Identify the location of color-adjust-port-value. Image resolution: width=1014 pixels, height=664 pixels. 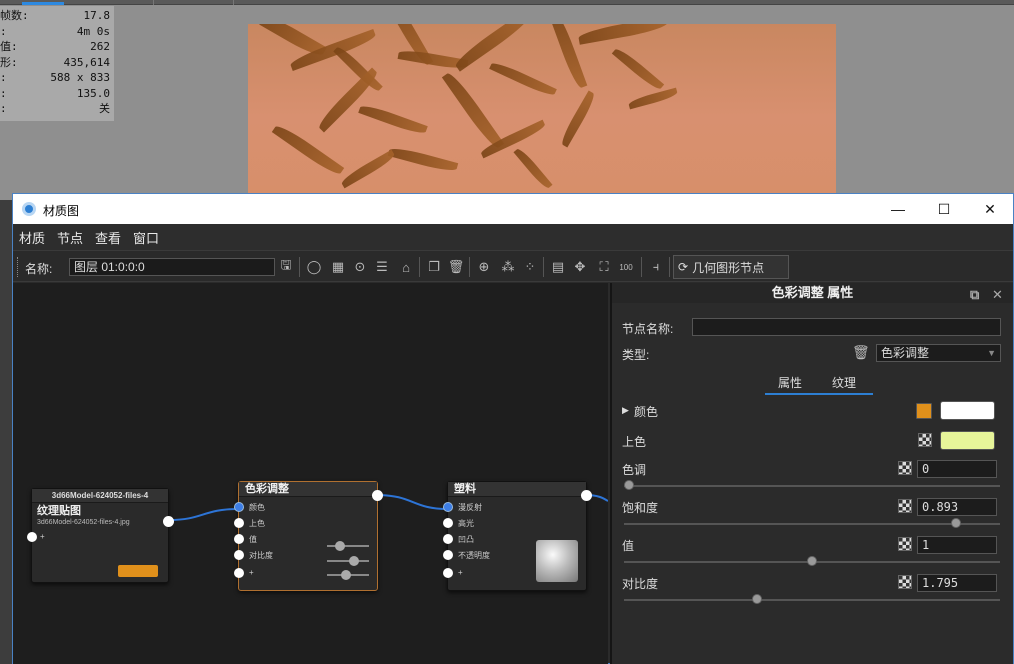
(239, 539).